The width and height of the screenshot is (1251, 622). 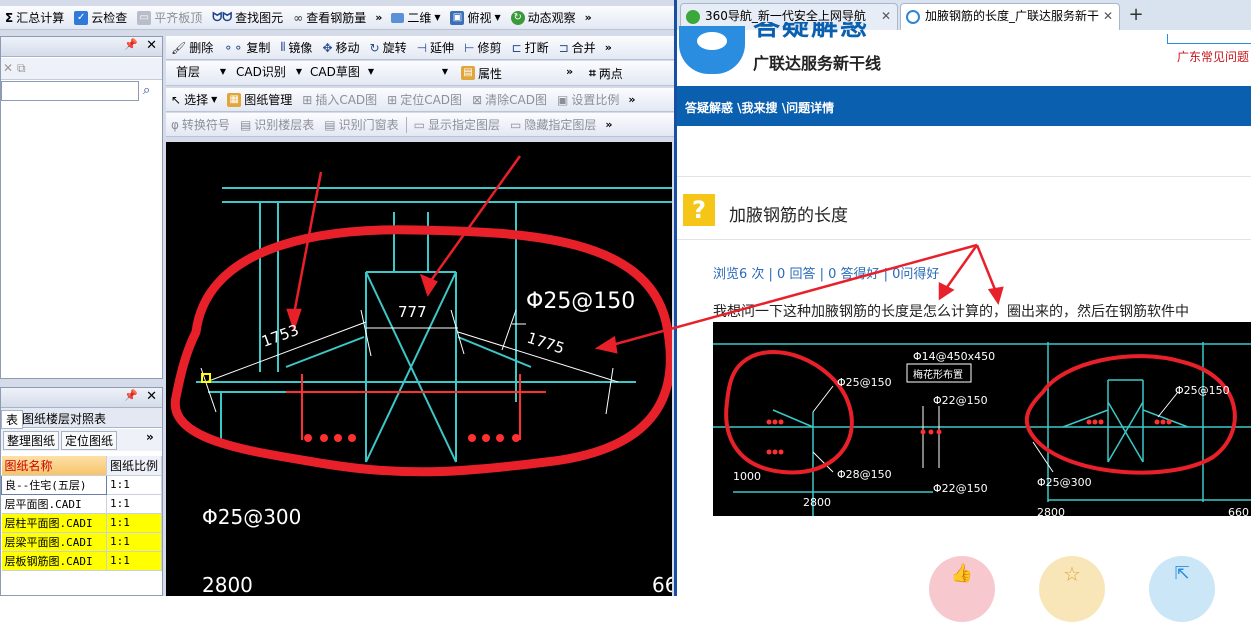 What do you see at coordinates (546, 343) in the screenshot?
I see `cad-dim-right: 1775` at bounding box center [546, 343].